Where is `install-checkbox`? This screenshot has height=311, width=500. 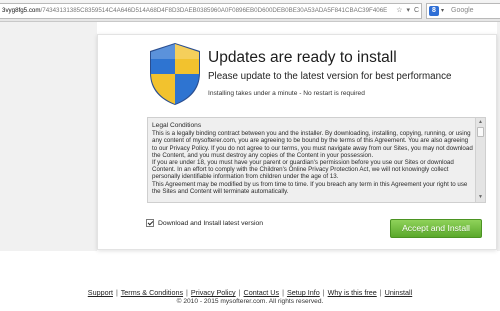
install-checkbox is located at coordinates (150, 223).